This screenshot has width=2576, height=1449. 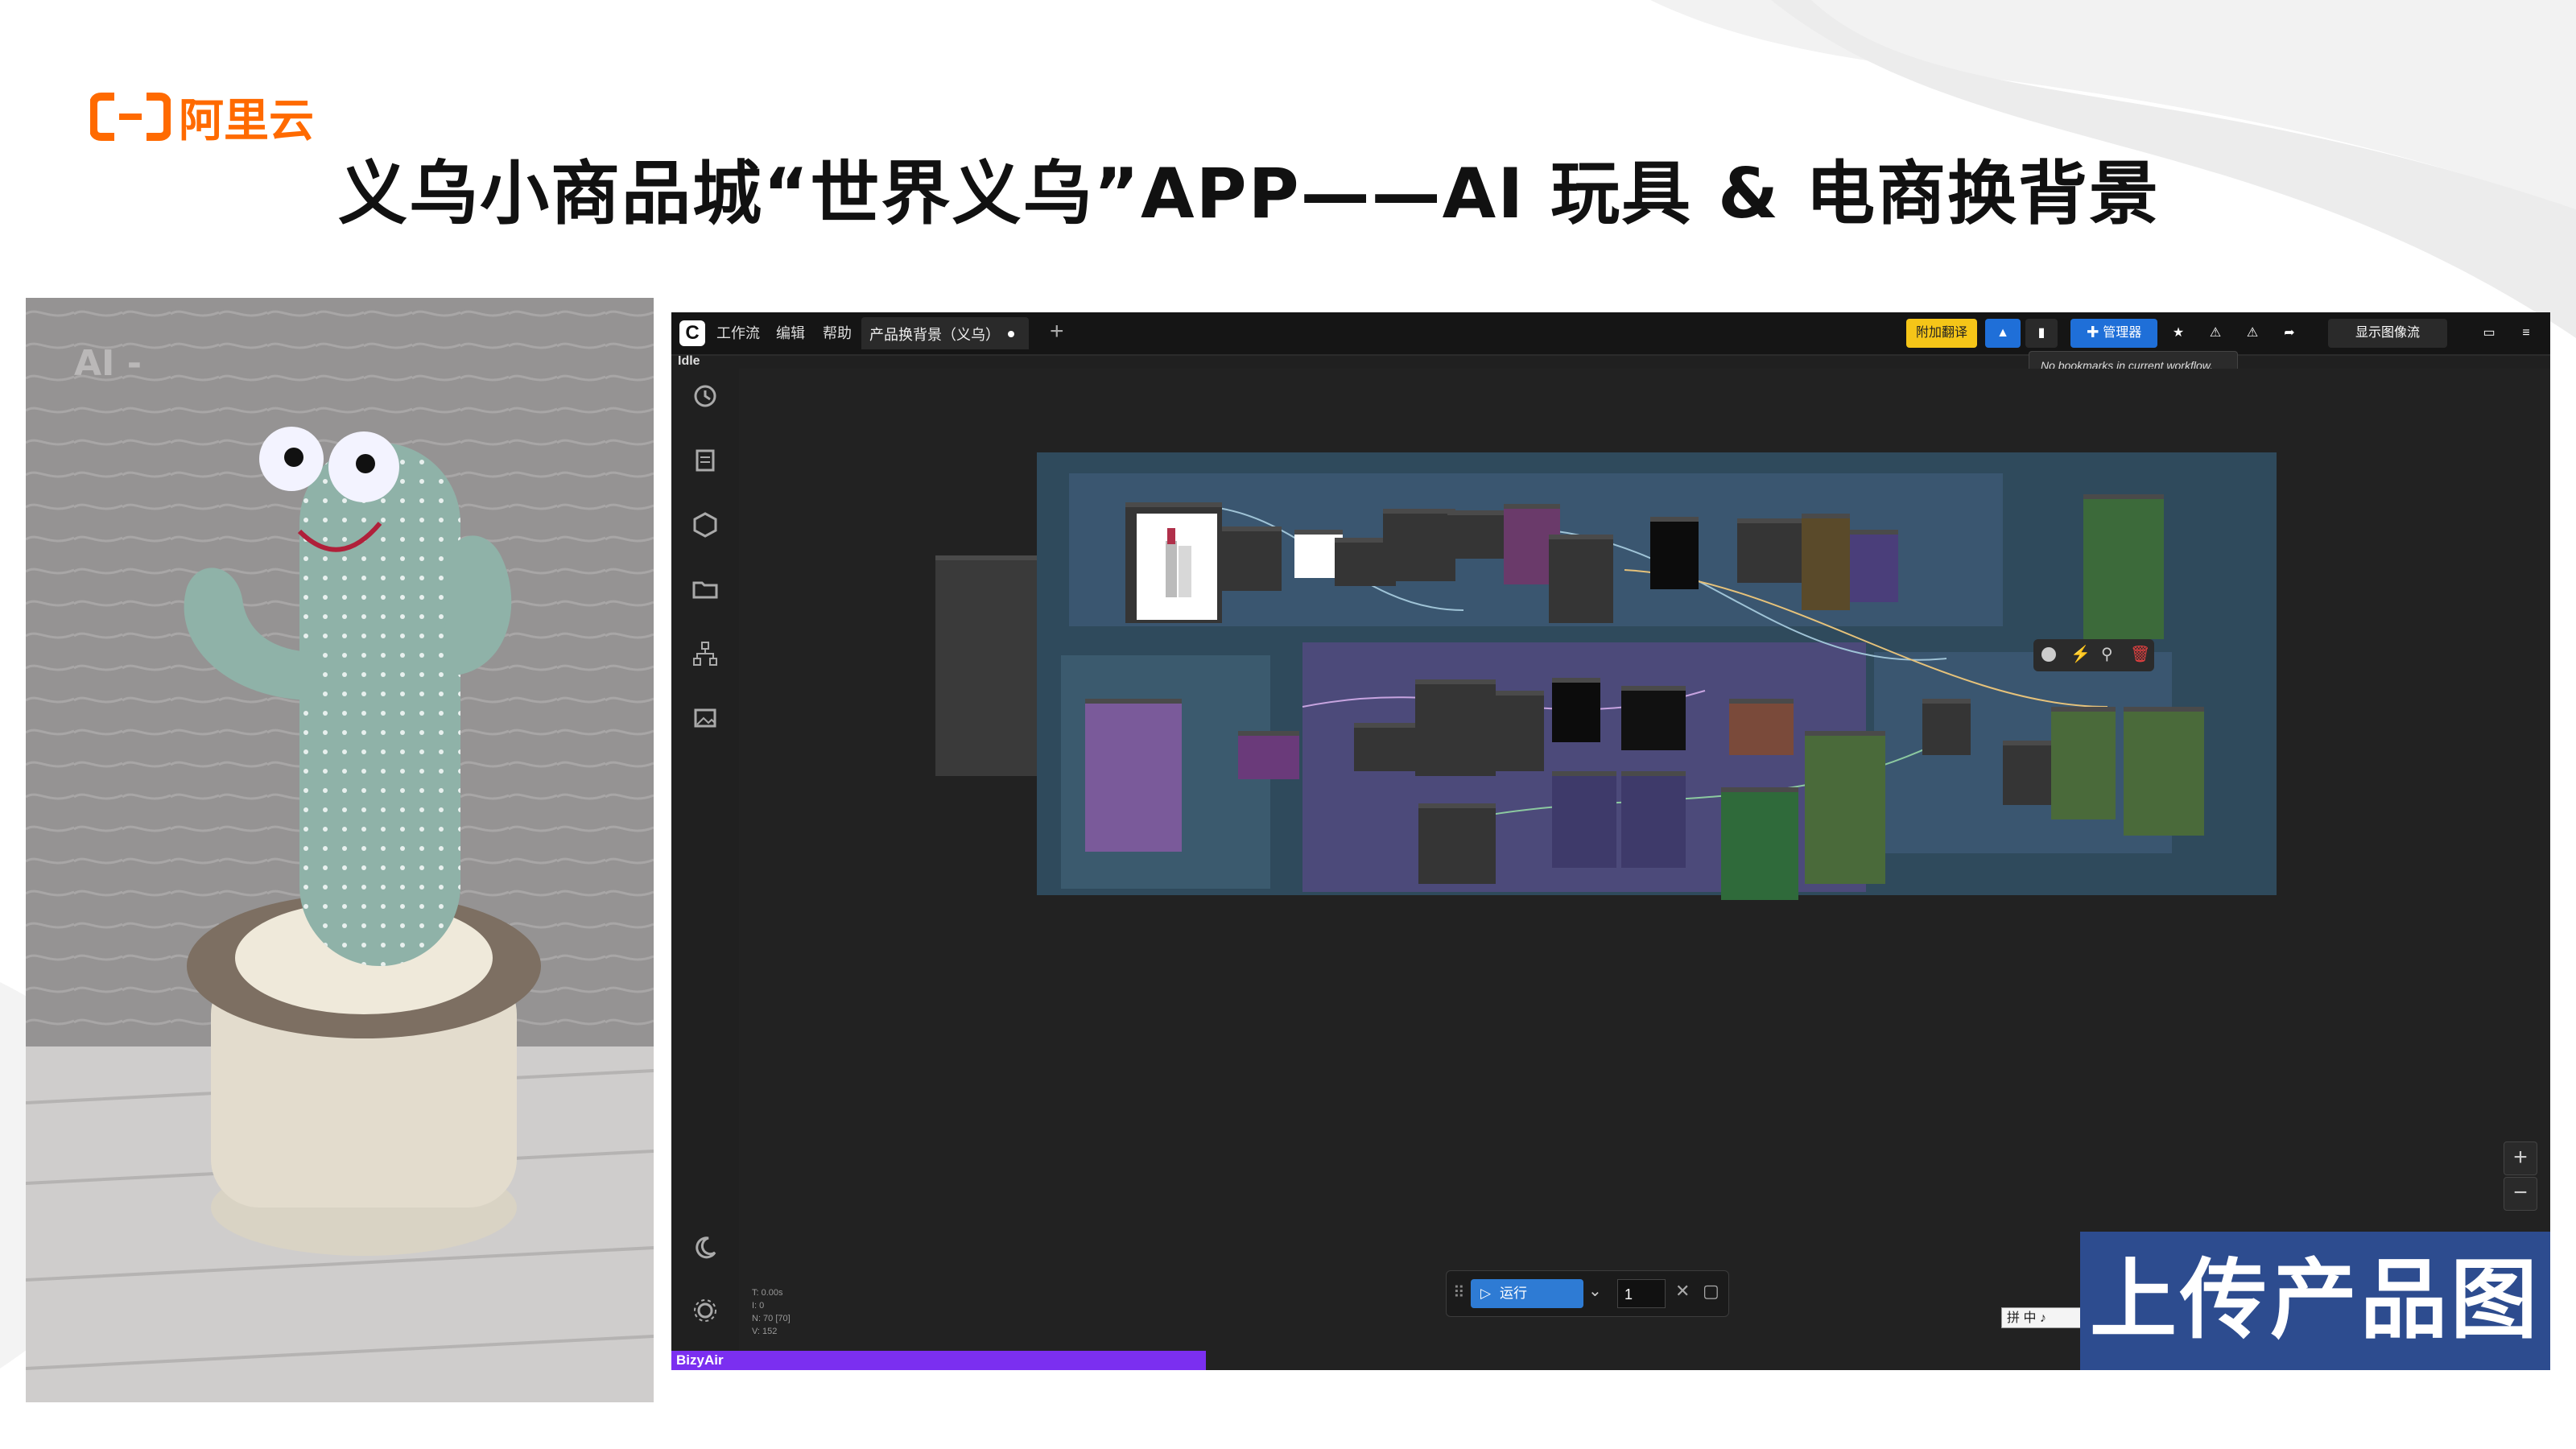 What do you see at coordinates (2215, 333) in the screenshot?
I see `node-icon-a: ⚠` at bounding box center [2215, 333].